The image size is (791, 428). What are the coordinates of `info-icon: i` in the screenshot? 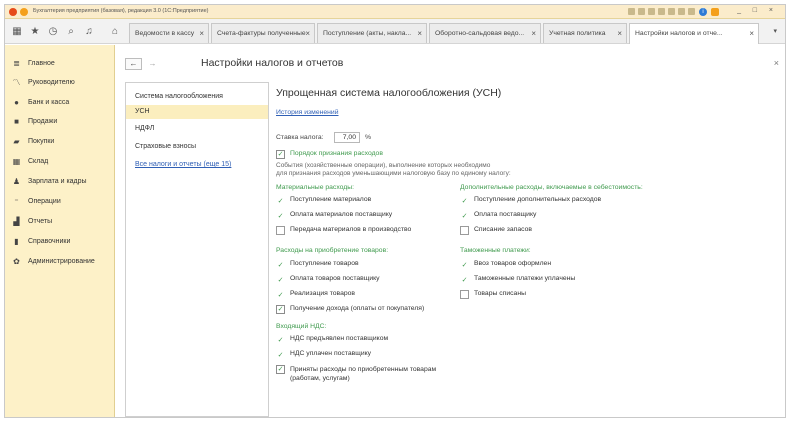 It's located at (703, 12).